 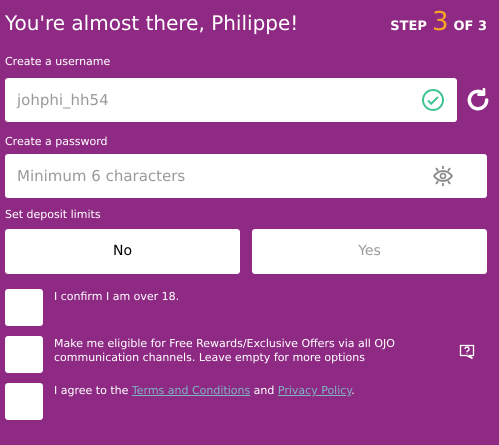 I want to click on page-title: You're almost there, Philippe!, so click(x=151, y=23).